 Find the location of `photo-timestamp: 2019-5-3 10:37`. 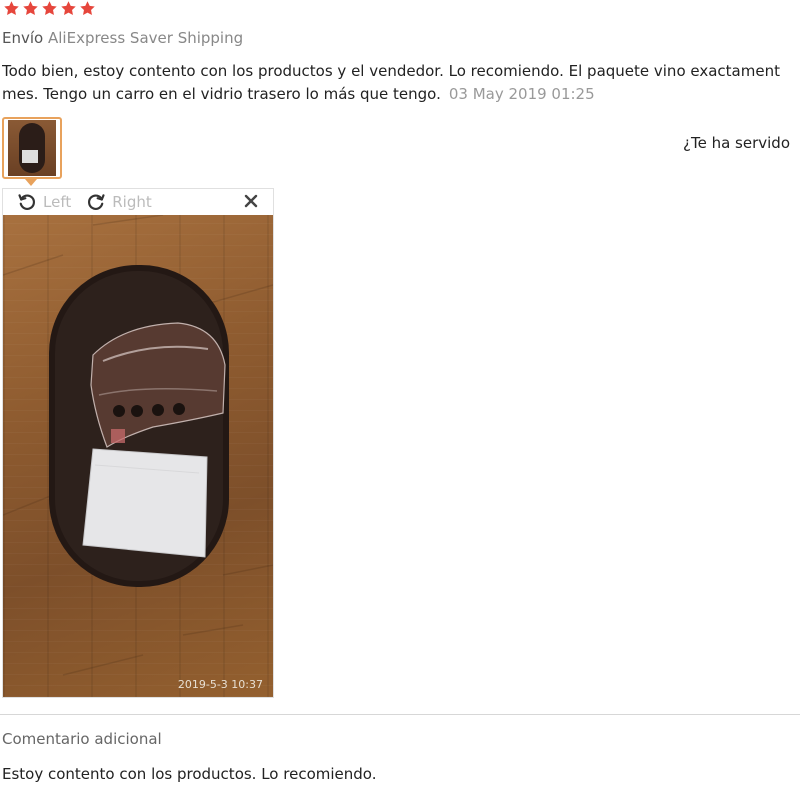

photo-timestamp: 2019-5-3 10:37 is located at coordinates (220, 684).